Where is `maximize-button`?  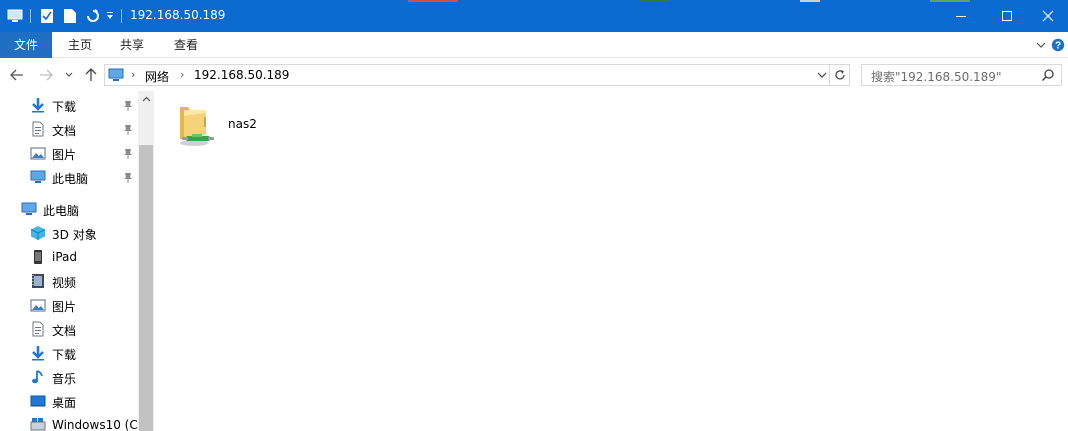
maximize-button is located at coordinates (1007, 16).